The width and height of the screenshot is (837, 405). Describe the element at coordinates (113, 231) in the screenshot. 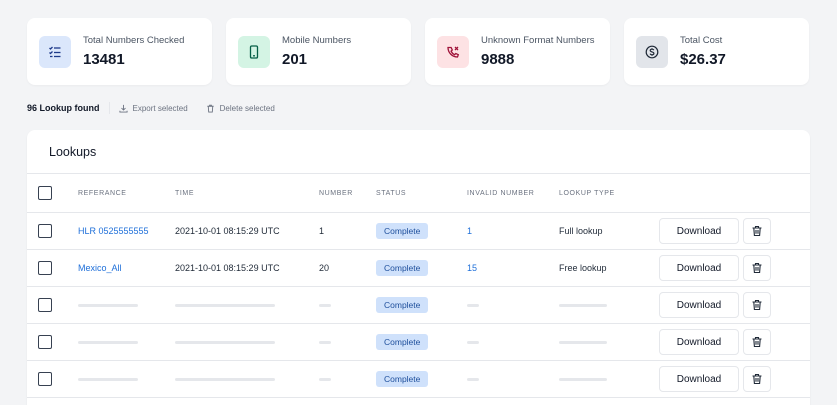

I see `reference-link: HLR 0525555555` at that location.